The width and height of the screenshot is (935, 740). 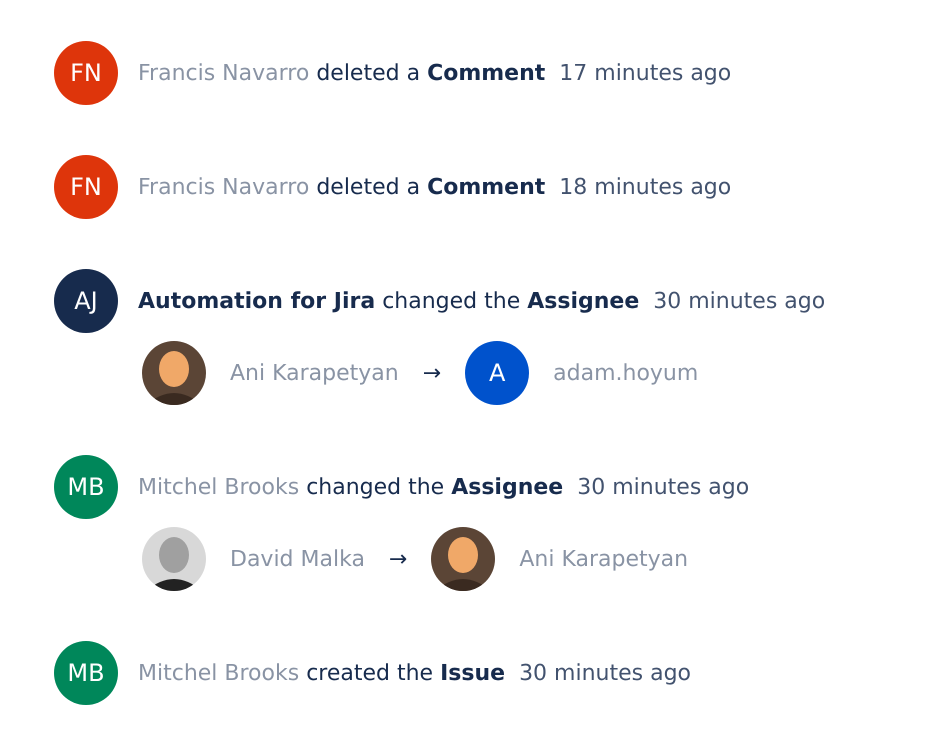 What do you see at coordinates (625, 373) in the screenshot?
I see `user-name: adam.hoyum` at bounding box center [625, 373].